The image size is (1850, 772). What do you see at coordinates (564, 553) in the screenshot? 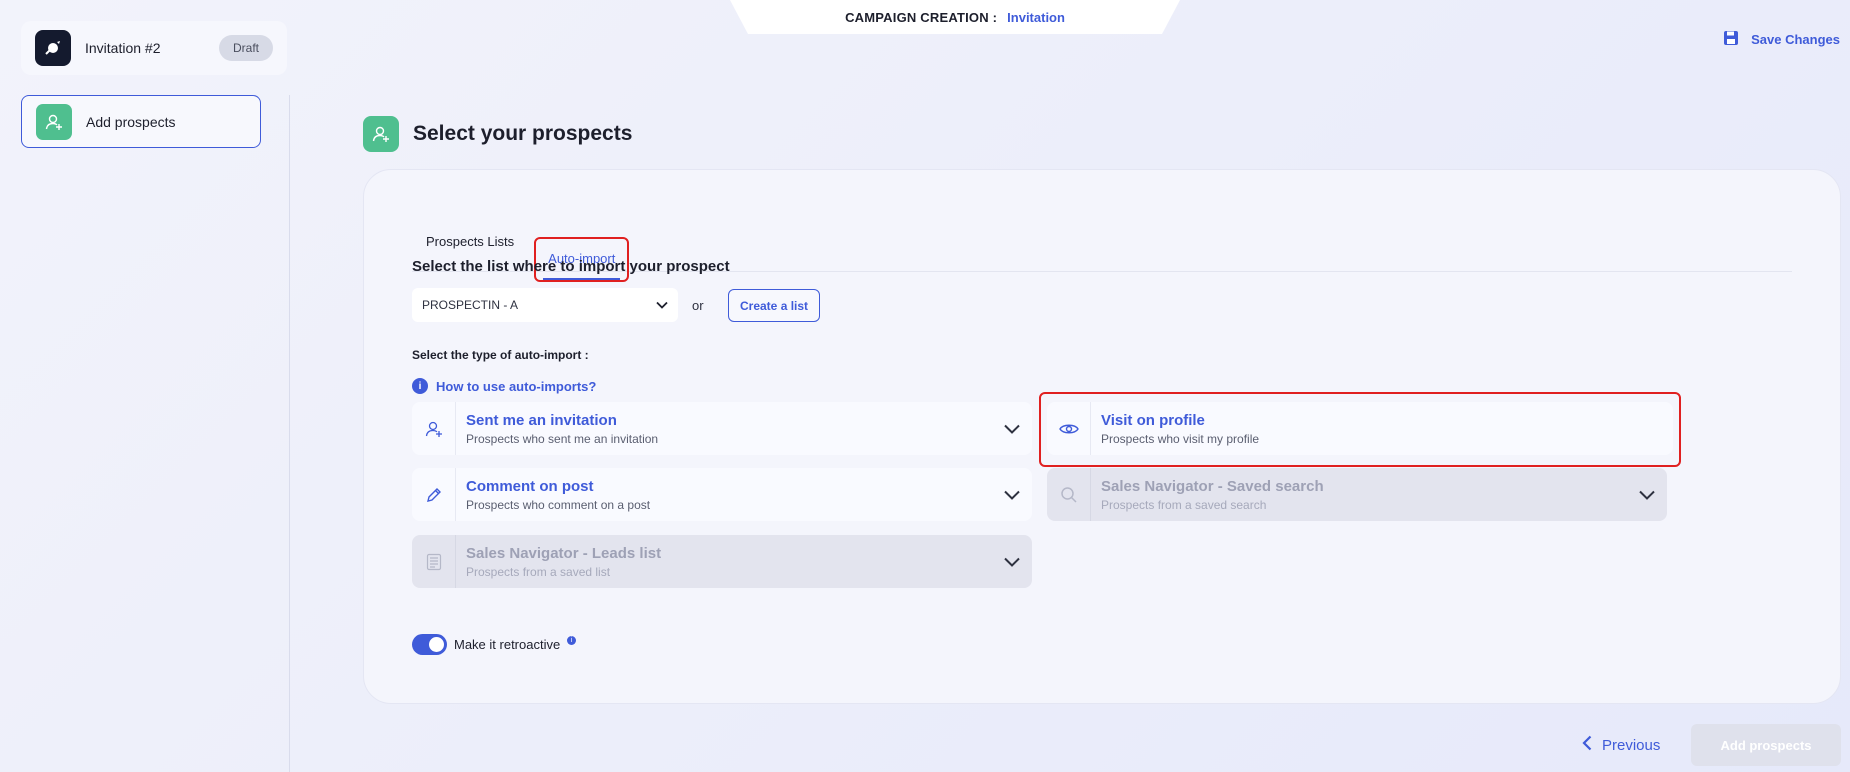
I see `option-title: Sales Navigator - Leads list` at bounding box center [564, 553].